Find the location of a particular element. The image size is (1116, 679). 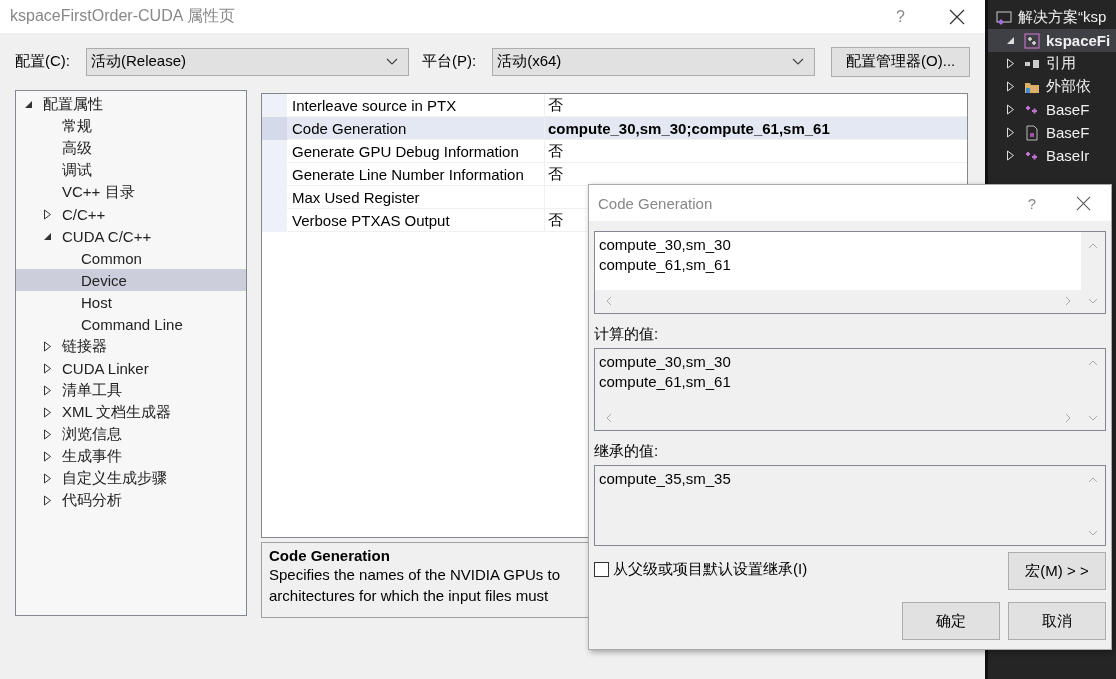

tree-item: XML 文档生成器 is located at coordinates (131, 412).